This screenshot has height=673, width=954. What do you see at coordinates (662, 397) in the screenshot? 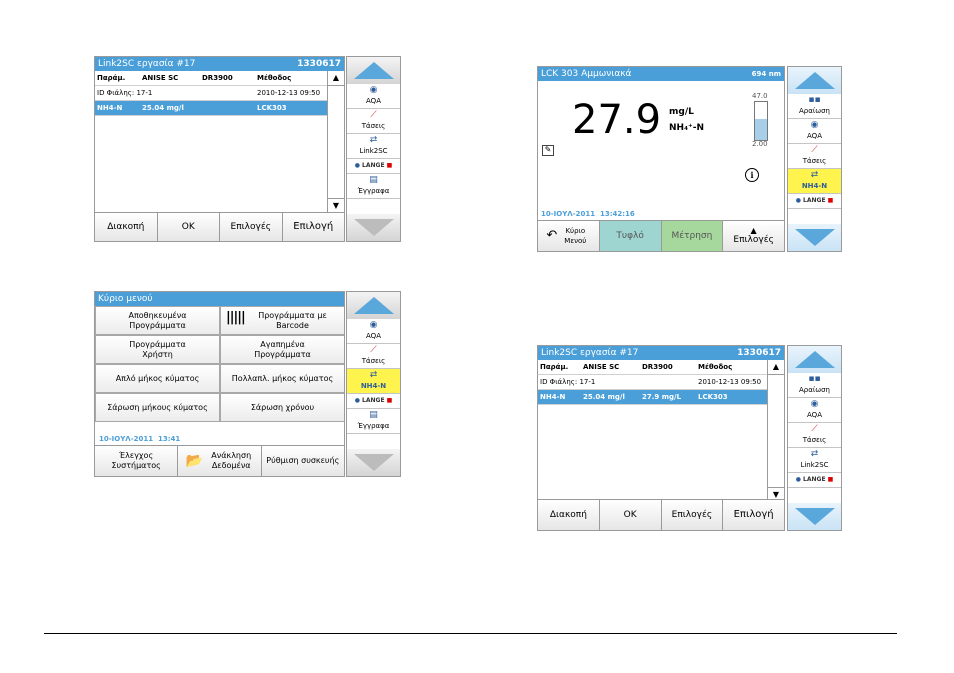
I see `cell: 27.9 mg/L` at bounding box center [662, 397].